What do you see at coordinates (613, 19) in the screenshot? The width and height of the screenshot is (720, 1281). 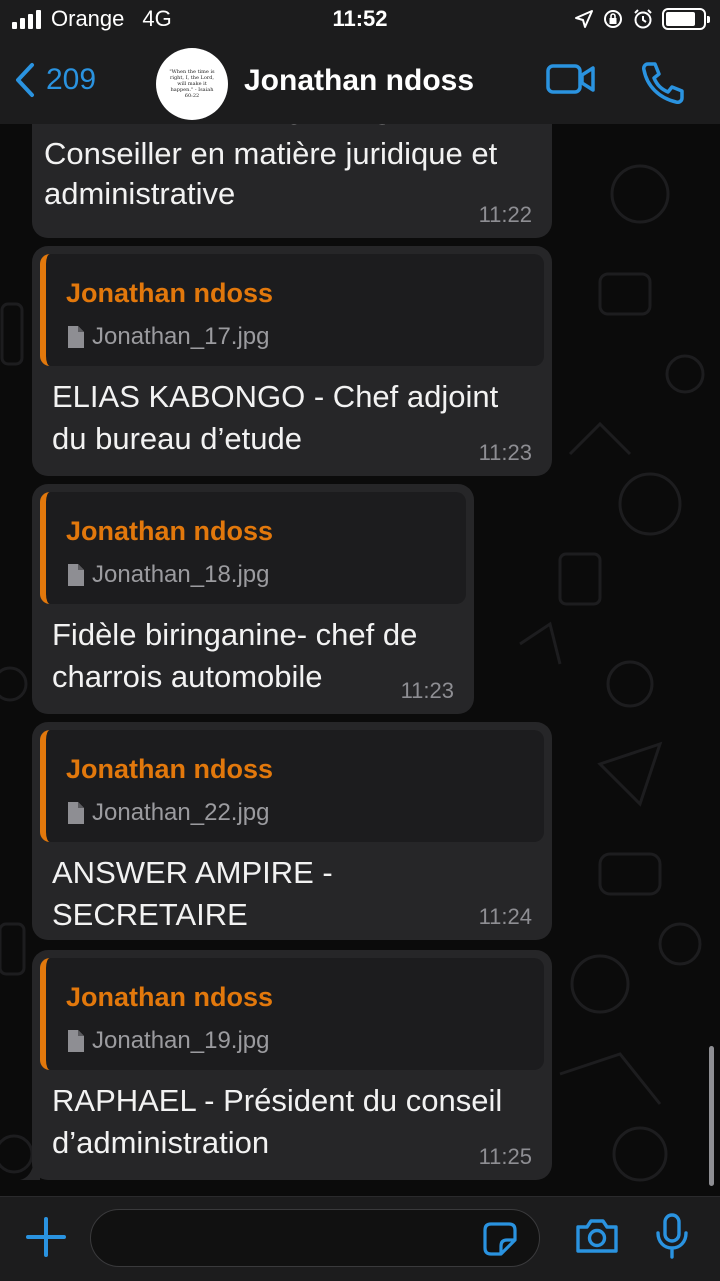 I see `orientation-lock-icon` at bounding box center [613, 19].